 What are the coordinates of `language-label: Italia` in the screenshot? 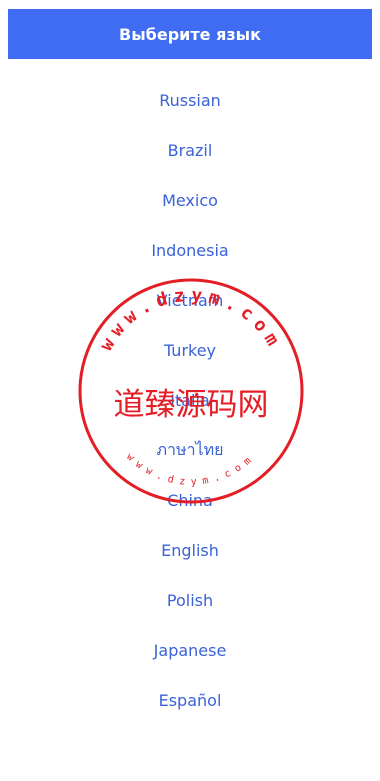 It's located at (190, 400).